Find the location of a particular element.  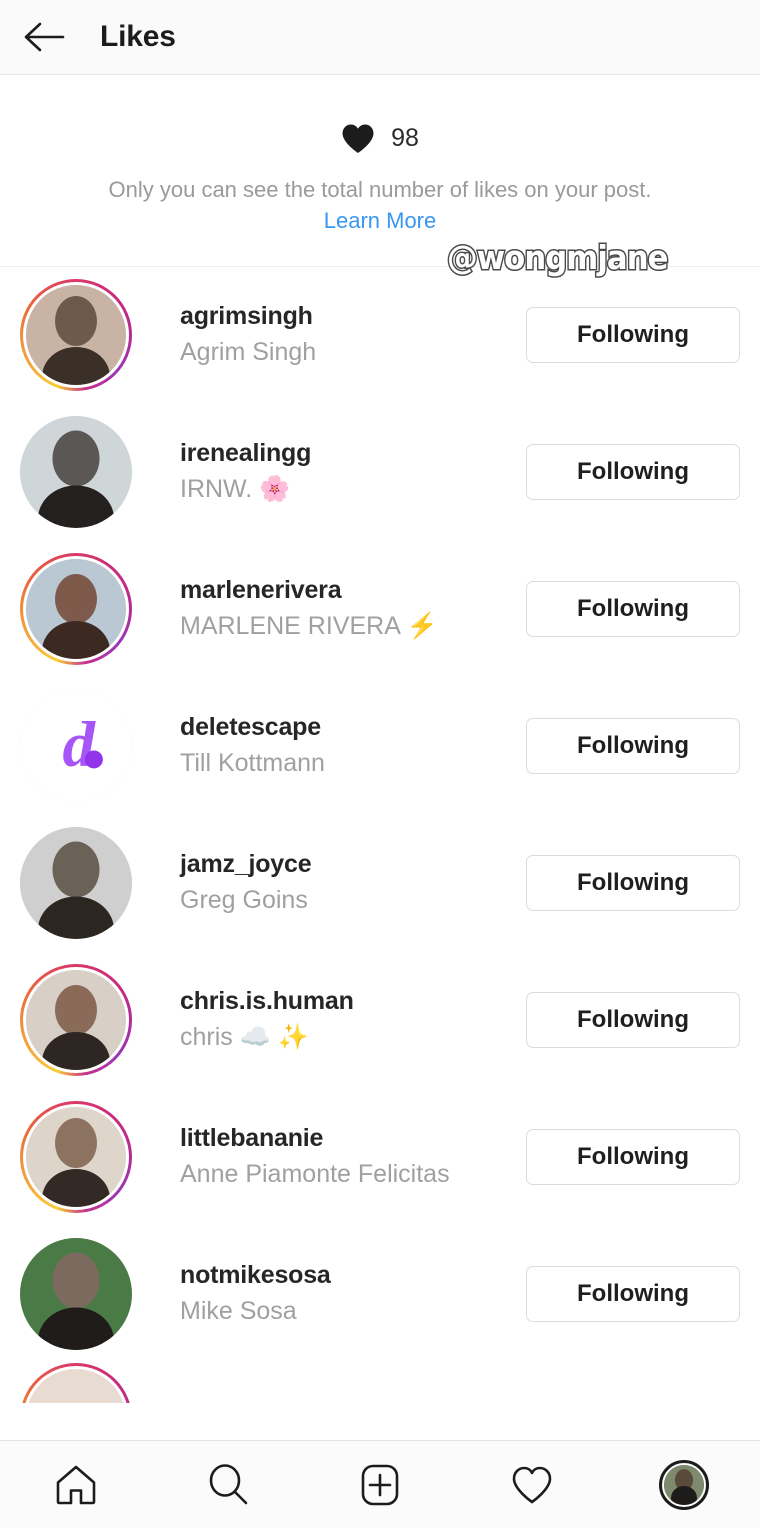

avatar-image: d is located at coordinates (76, 746).